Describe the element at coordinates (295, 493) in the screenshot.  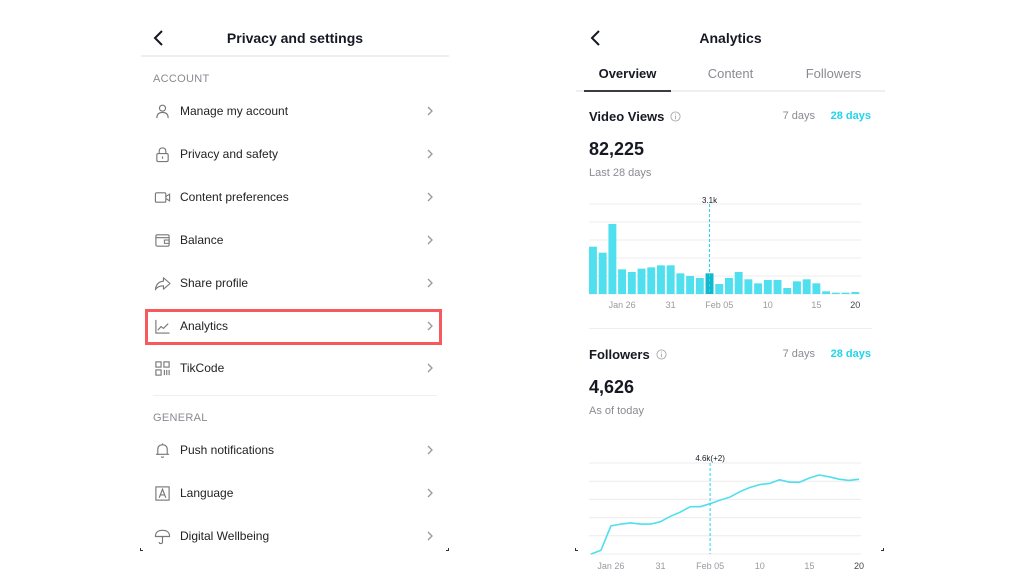
I see `menu-item-language: Language` at that location.